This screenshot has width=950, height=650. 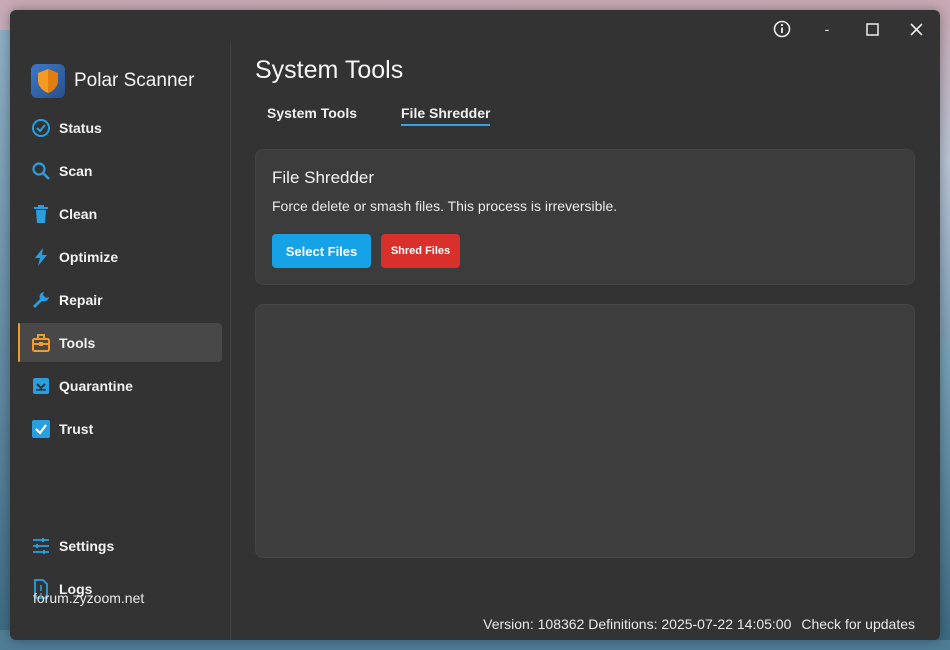 I want to click on app-title: Polar Scanner, so click(x=134, y=80).